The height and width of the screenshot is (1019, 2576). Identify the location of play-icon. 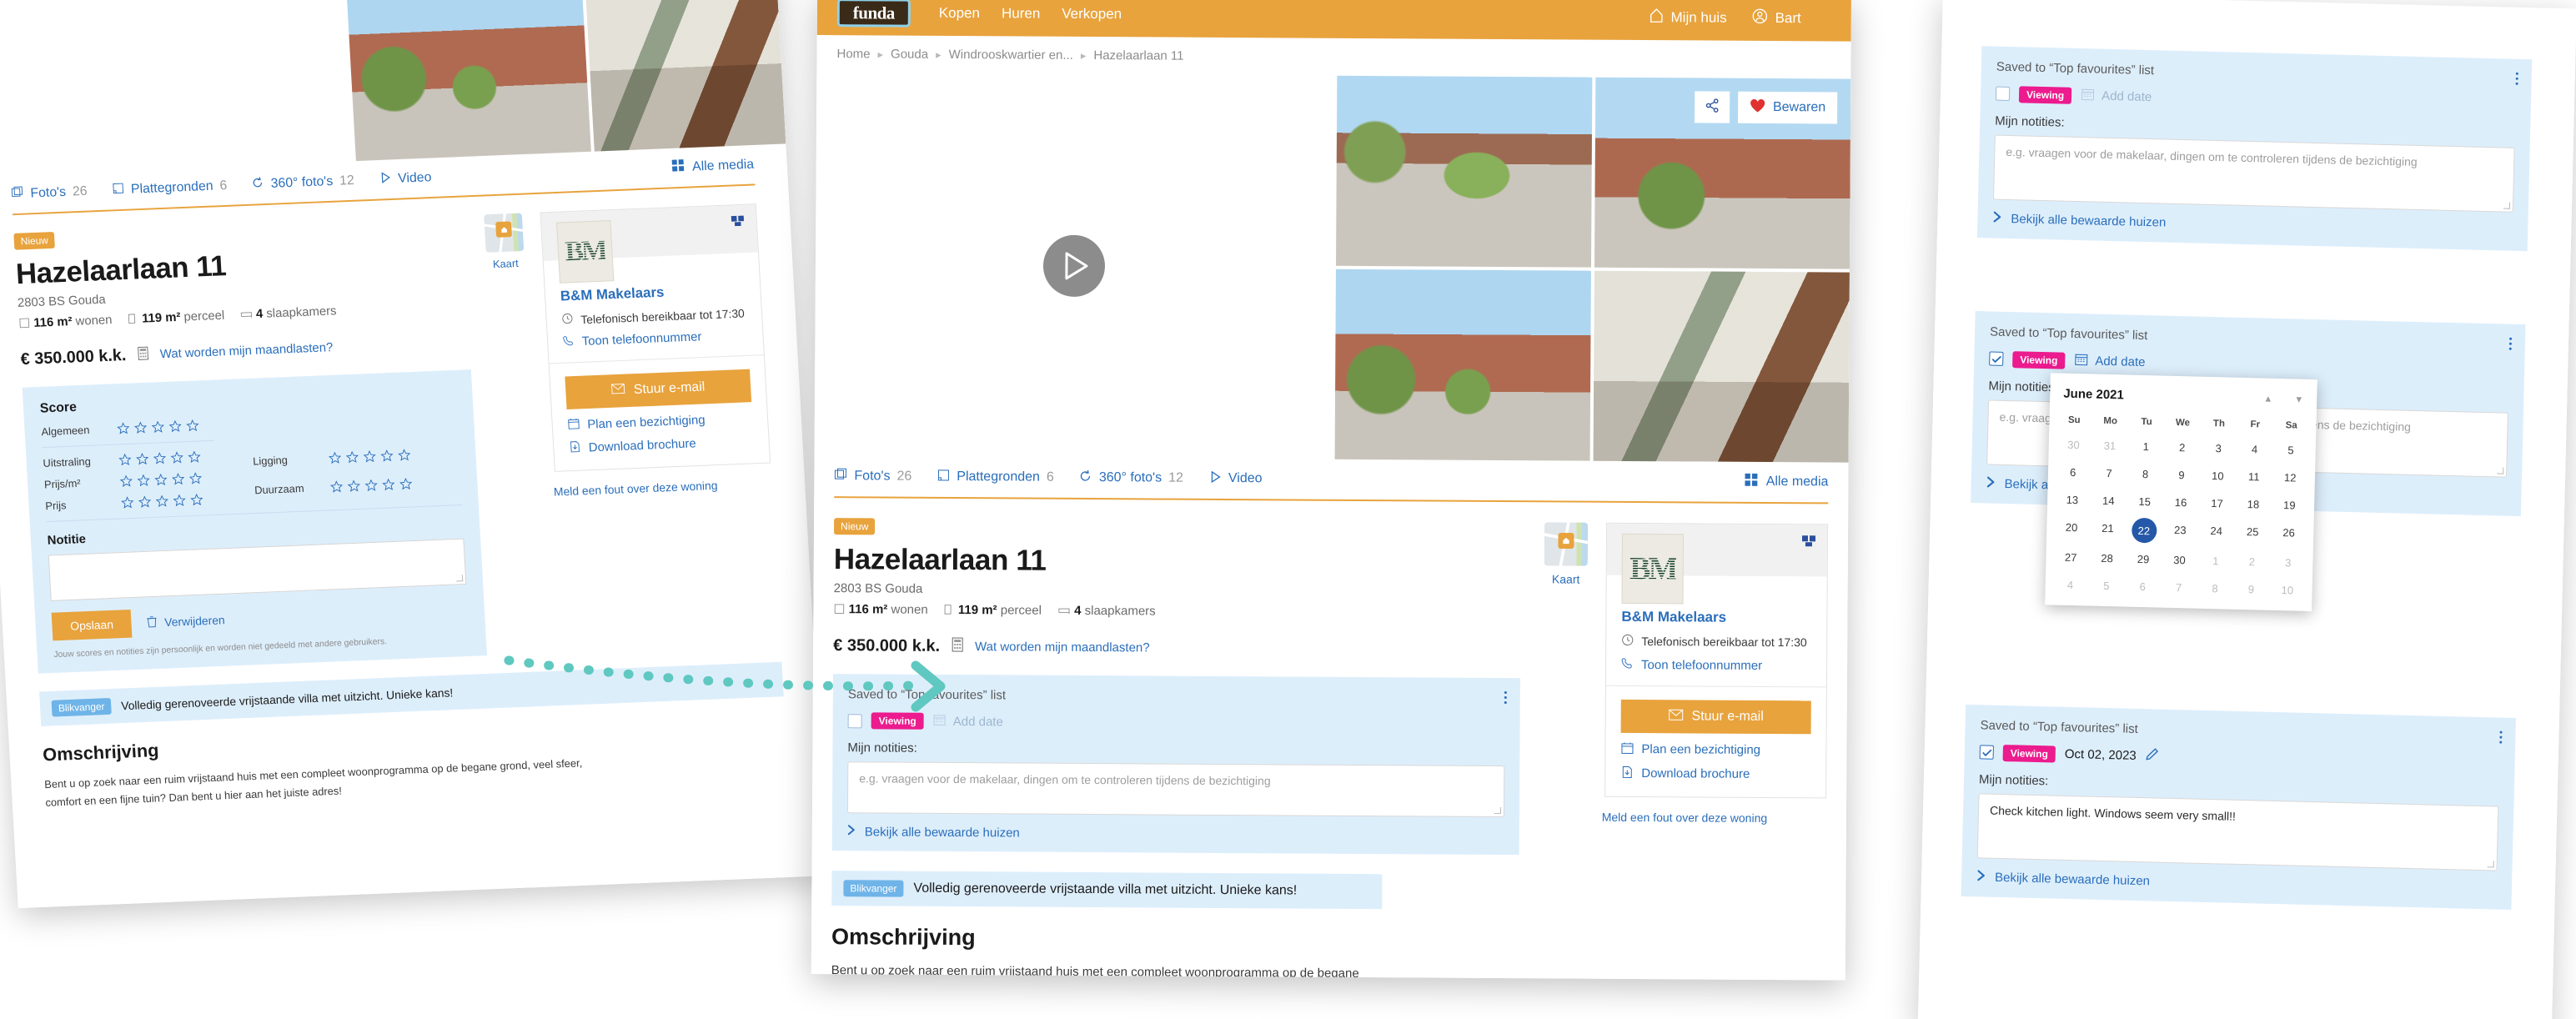
(1074, 266).